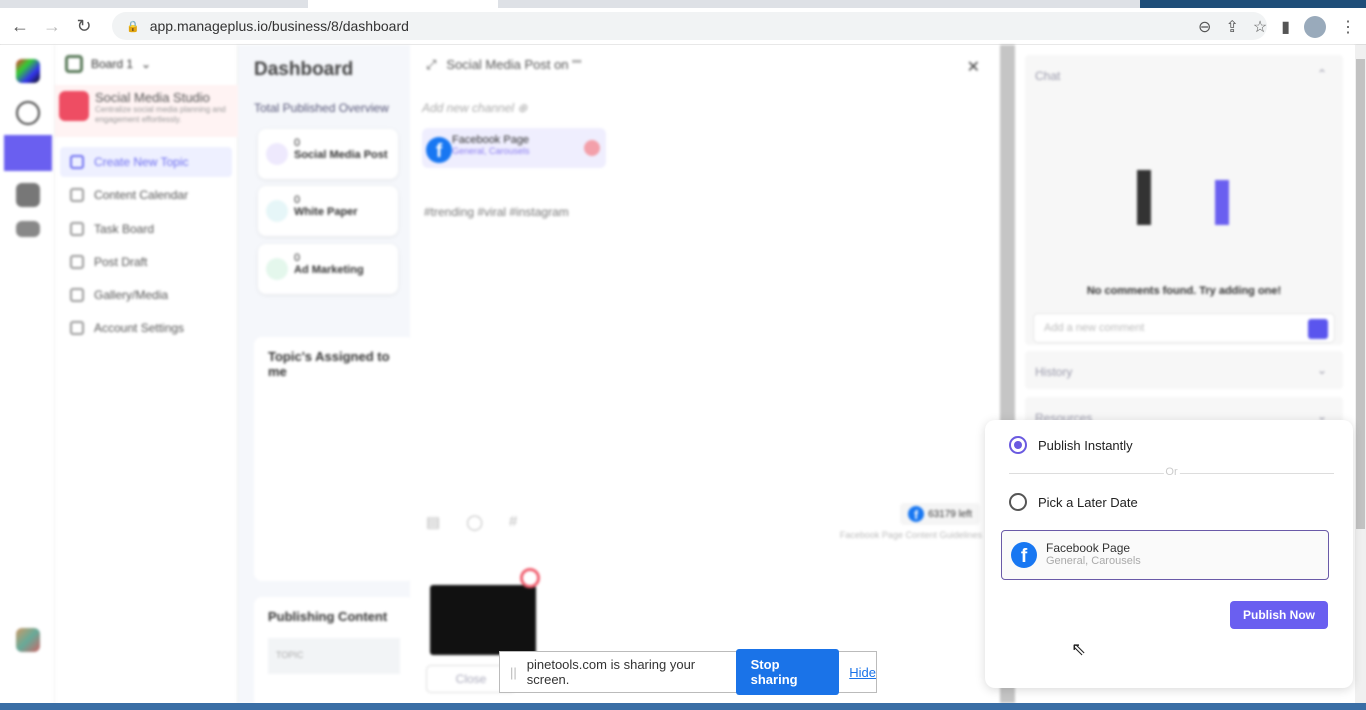 This screenshot has width=1366, height=710. Describe the element at coordinates (28, 195) in the screenshot. I see `inbox-icon` at that location.